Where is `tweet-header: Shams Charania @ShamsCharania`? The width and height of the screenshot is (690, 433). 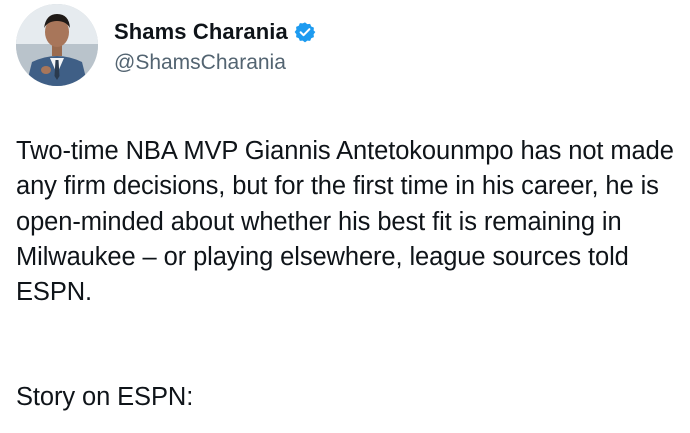
tweet-header: Shams Charania @ShamsCharania is located at coordinates (166, 45).